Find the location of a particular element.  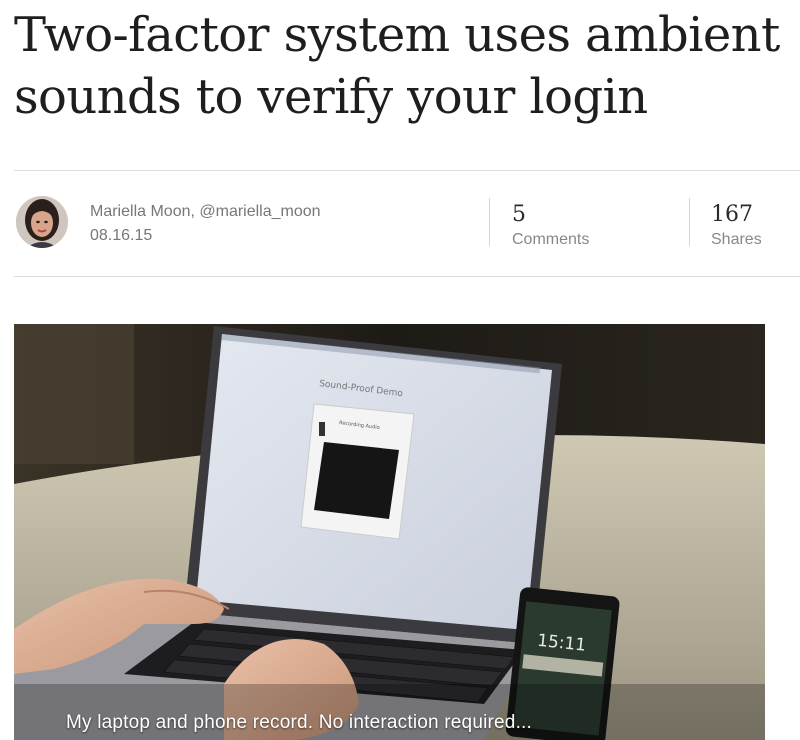

comments-label: Comments is located at coordinates (550, 240).